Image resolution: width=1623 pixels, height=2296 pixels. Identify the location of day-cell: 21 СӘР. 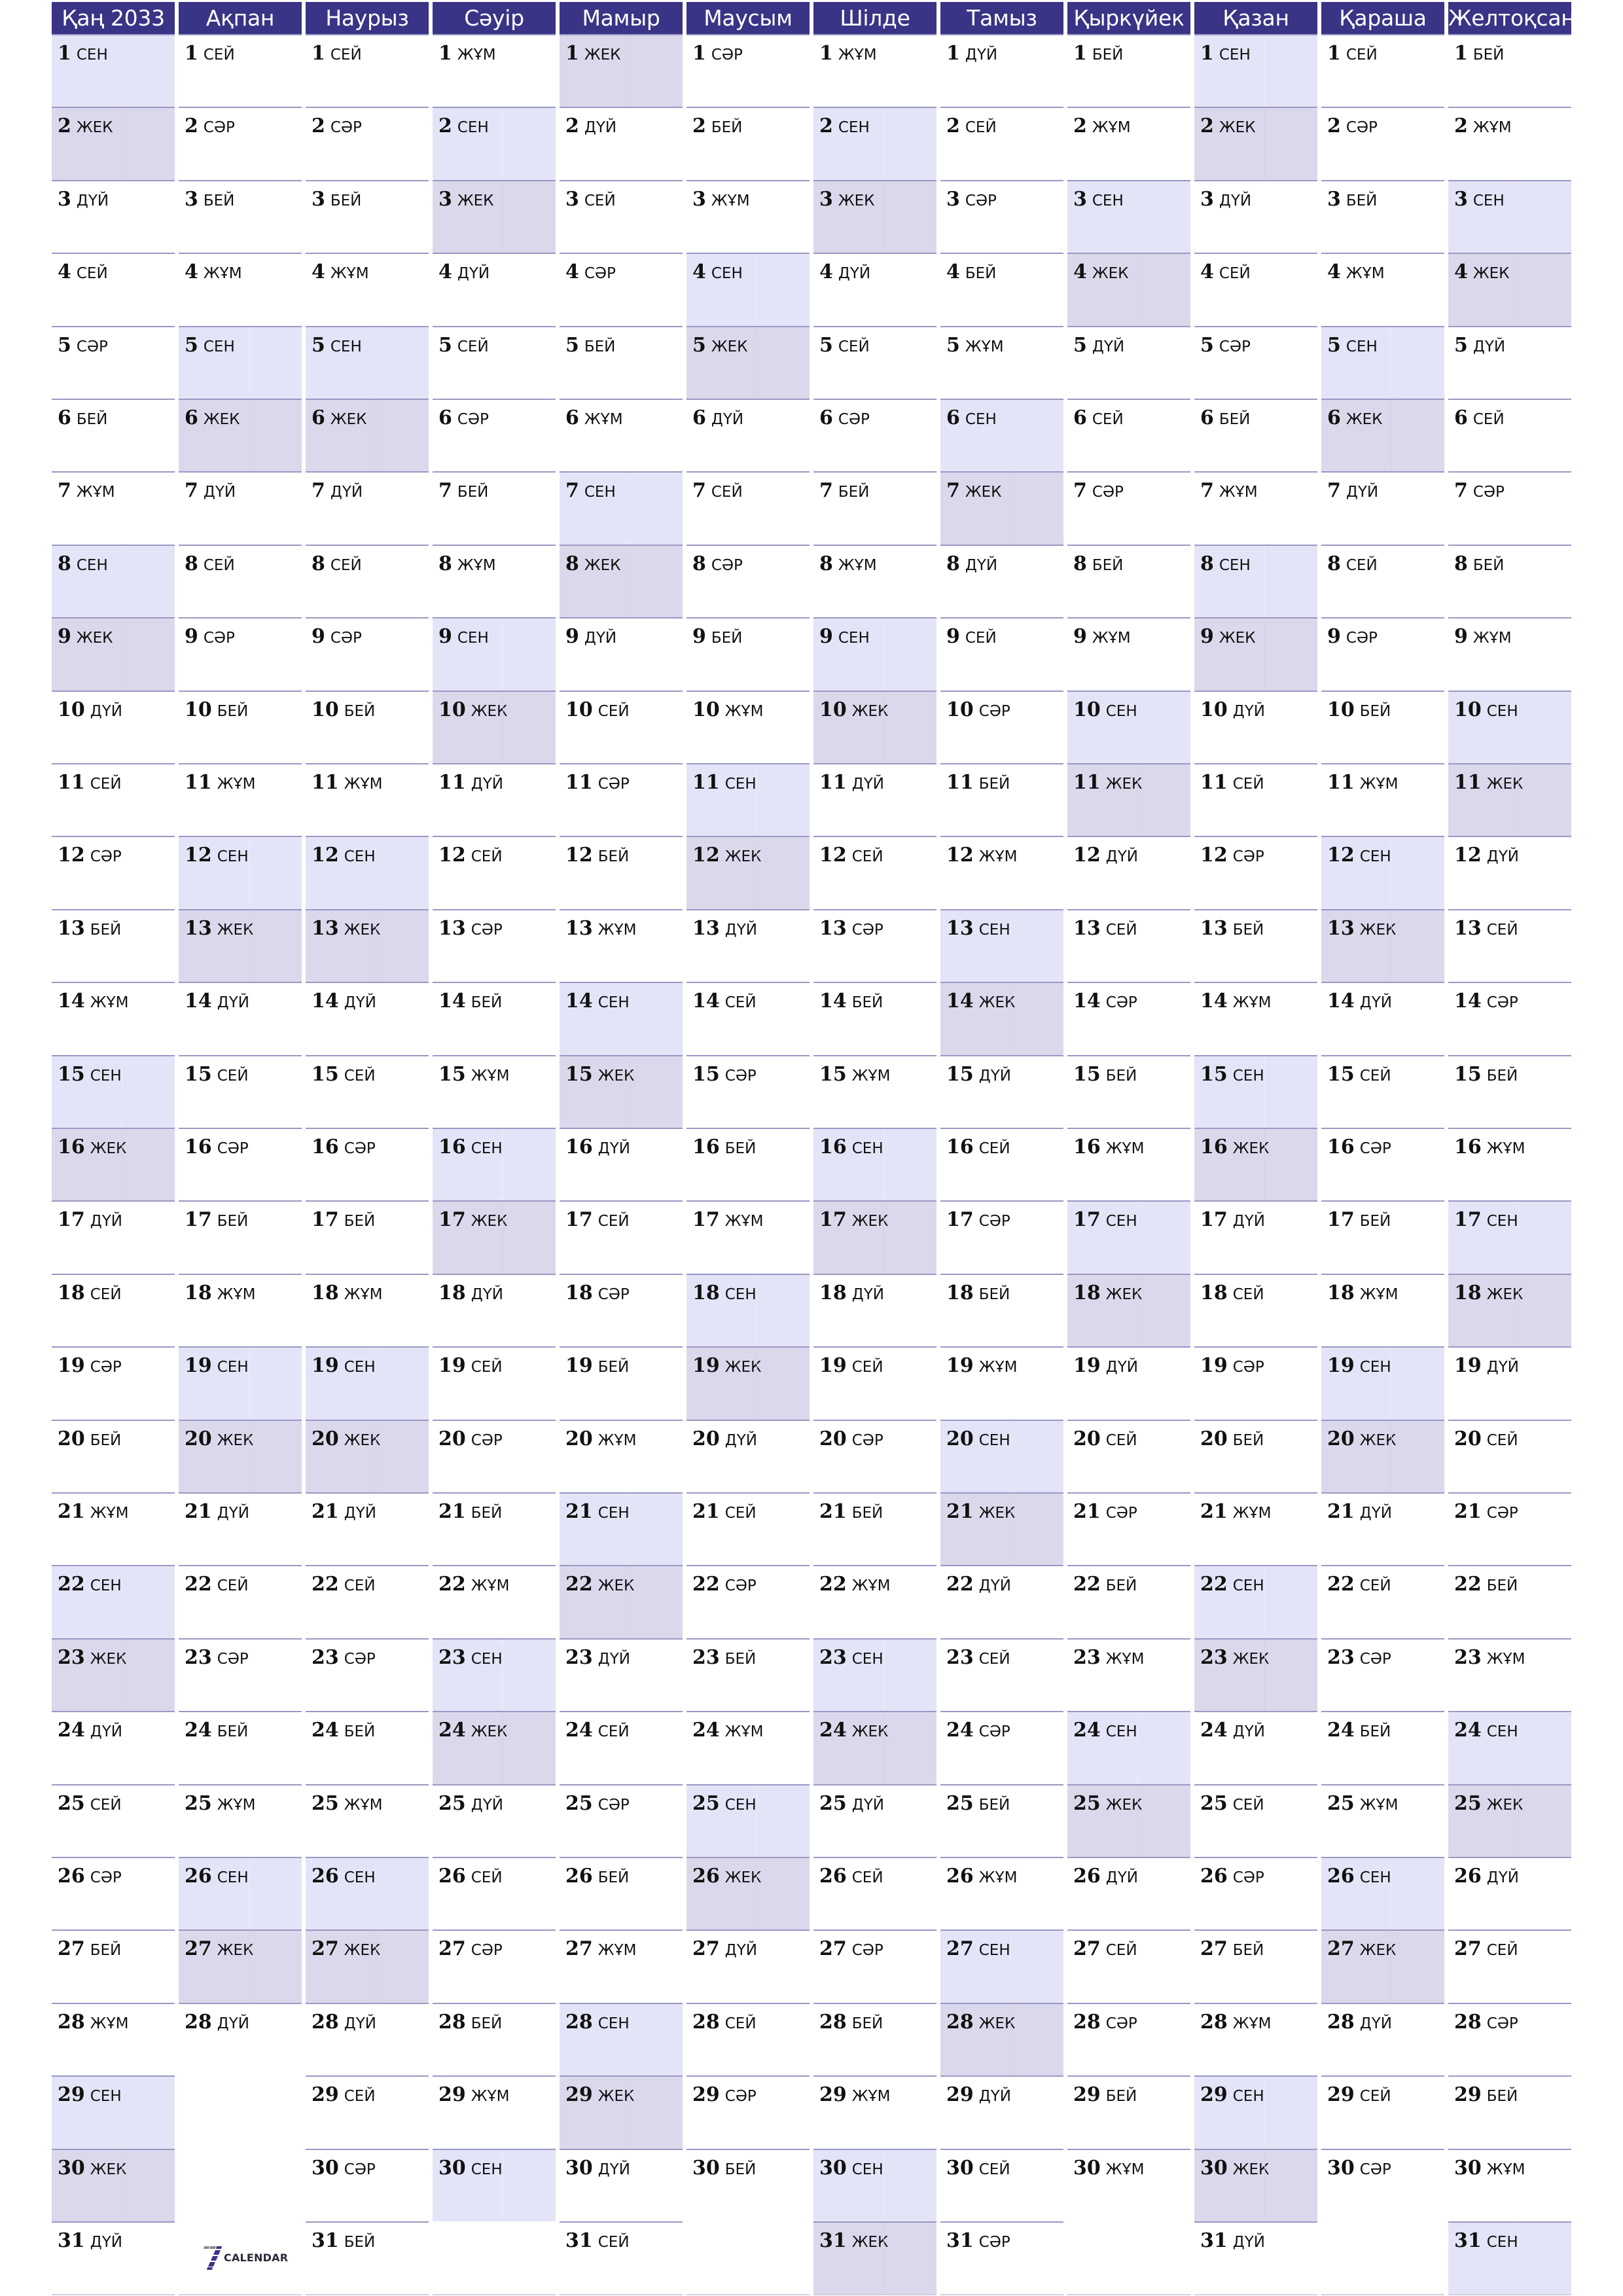
(1128, 1529).